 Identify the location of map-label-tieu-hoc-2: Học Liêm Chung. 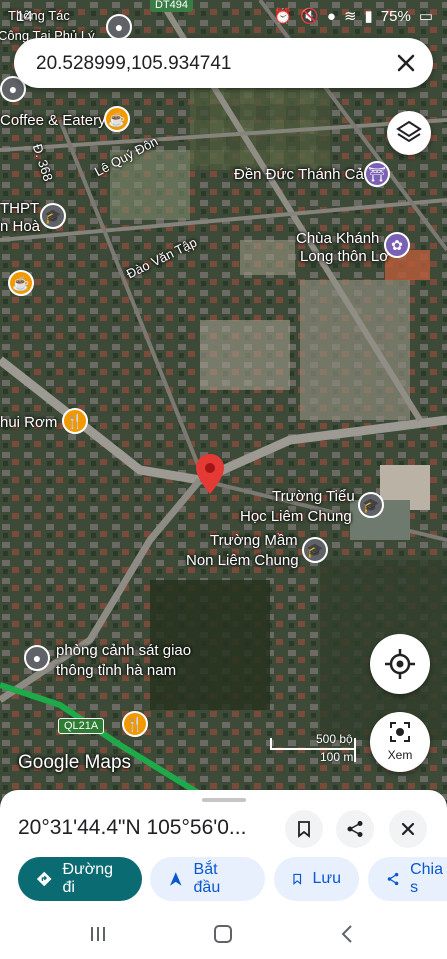
(296, 516).